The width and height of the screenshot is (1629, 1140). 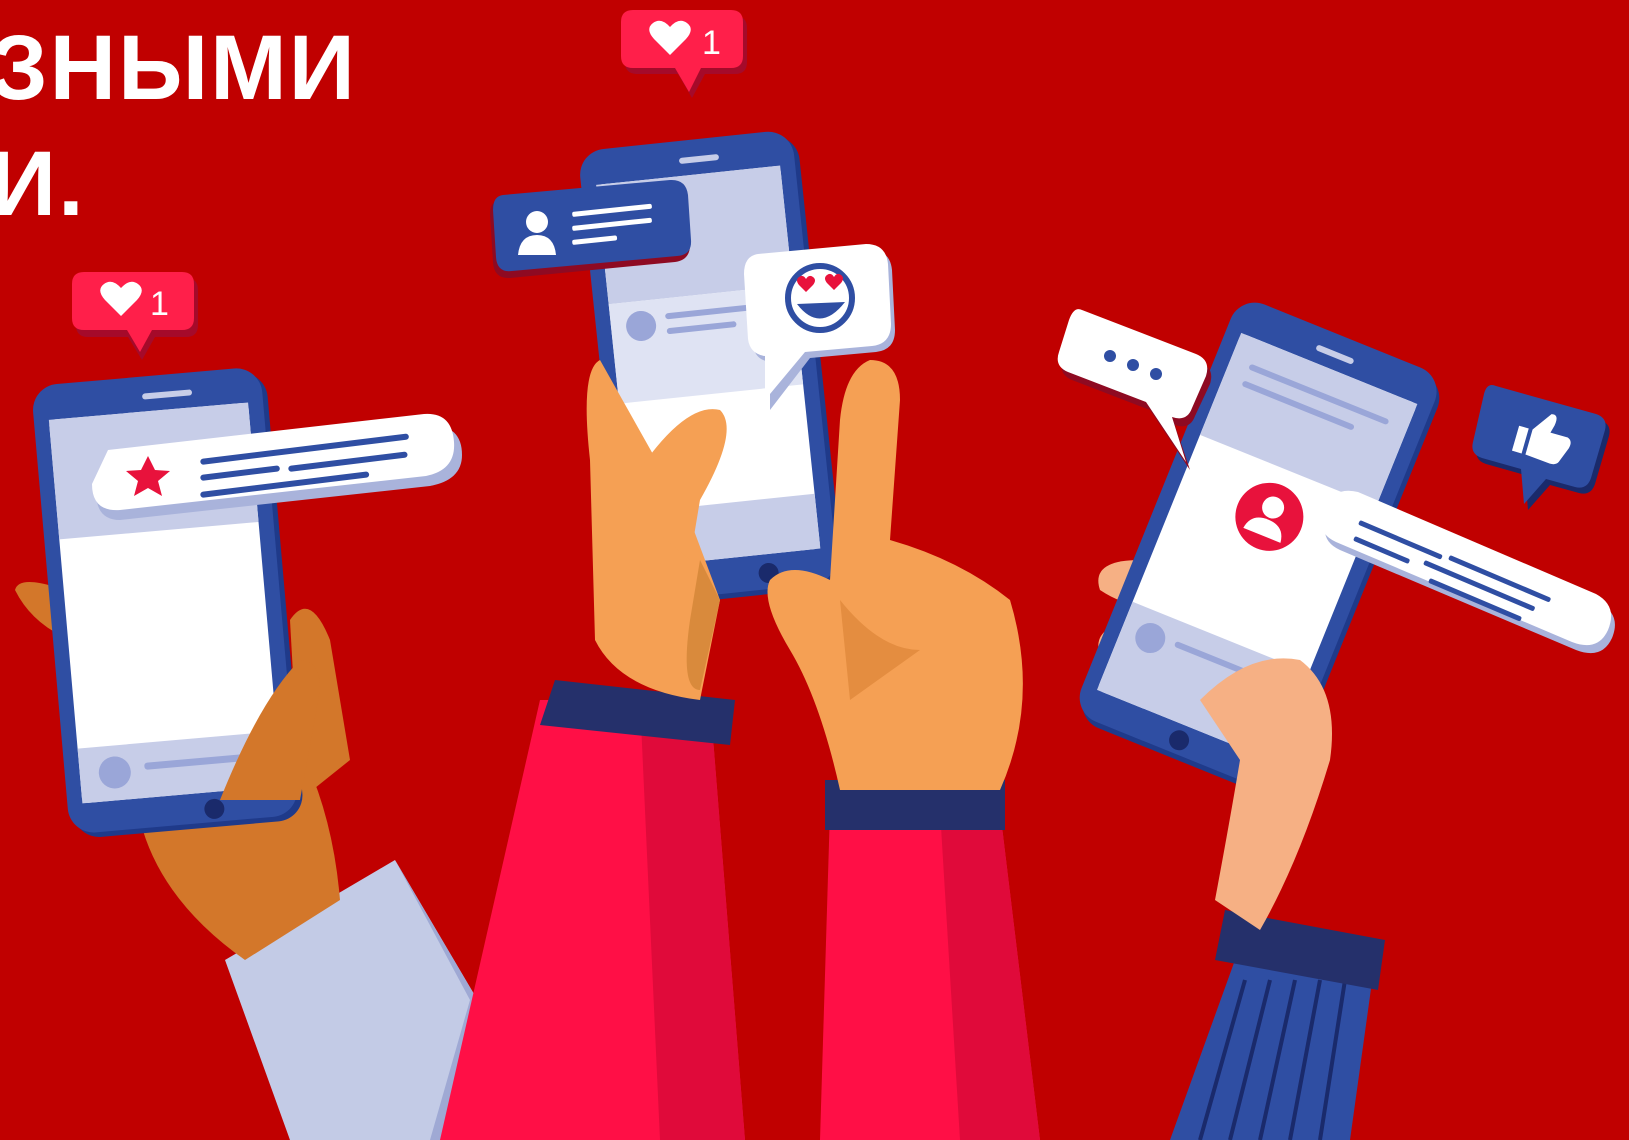 What do you see at coordinates (592, 910) in the screenshot?
I see `center-left-sleeve` at bounding box center [592, 910].